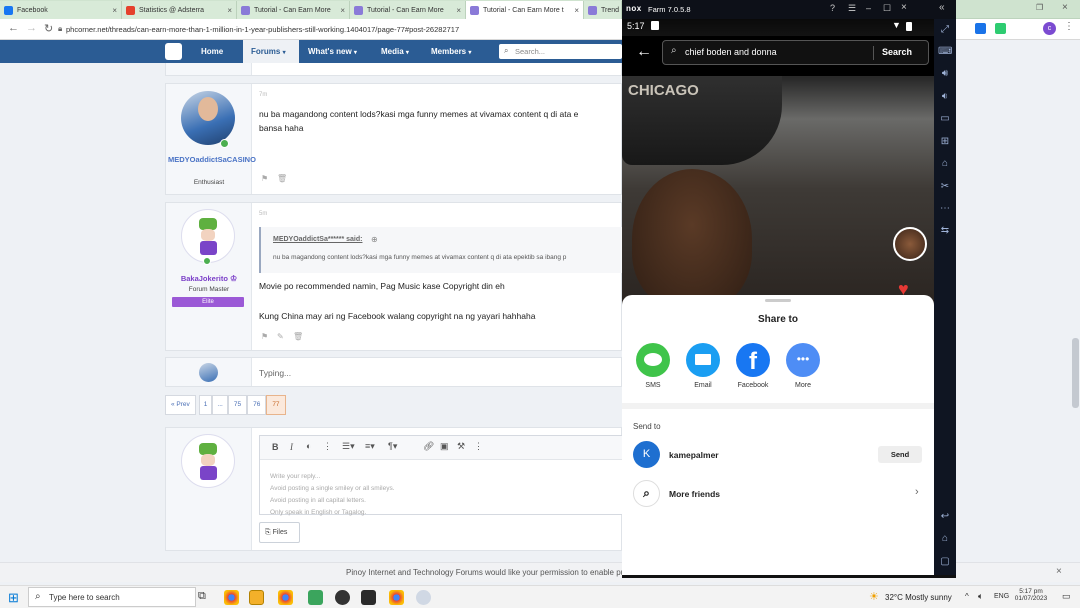  Describe the element at coordinates (897, 52) in the screenshot. I see `search-button: Search` at that location.